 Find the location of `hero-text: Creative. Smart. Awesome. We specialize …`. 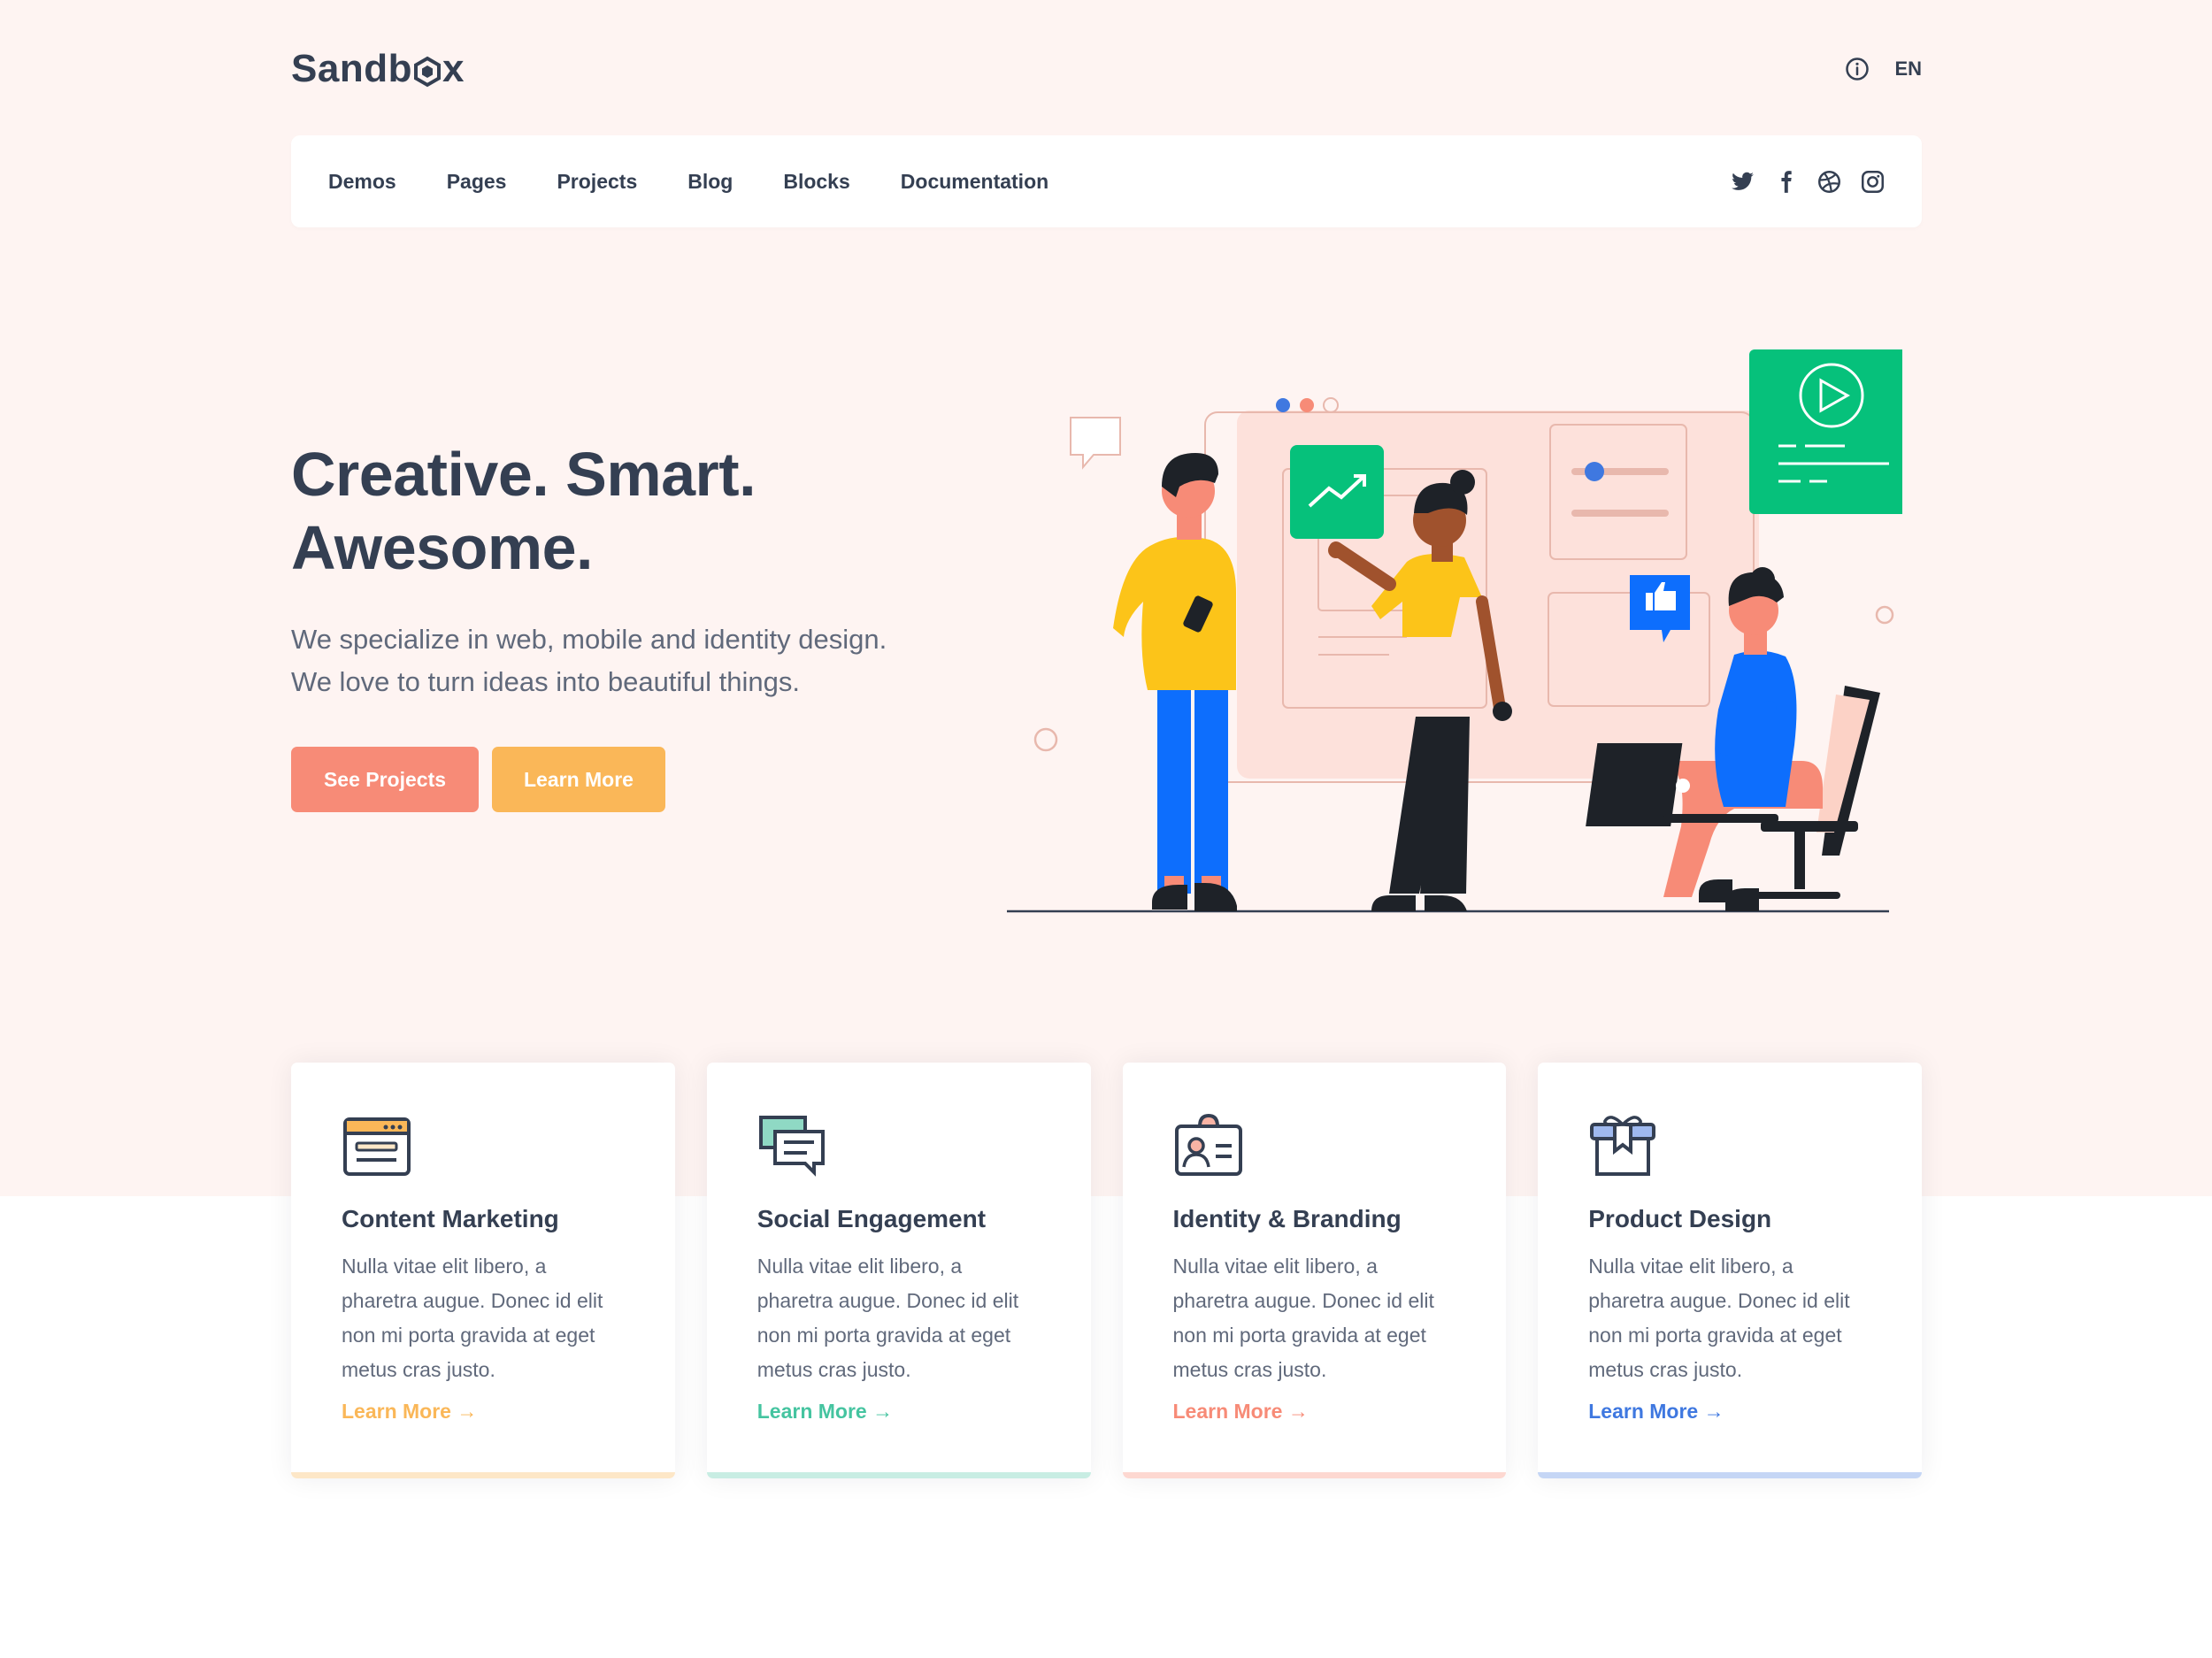

hero-text: Creative. Smart. Awesome. We specialize … is located at coordinates (628, 625).